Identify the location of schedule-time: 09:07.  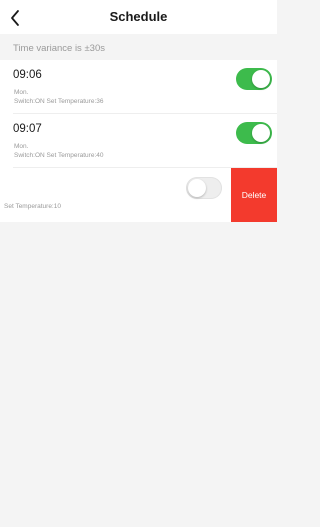
(27, 129).